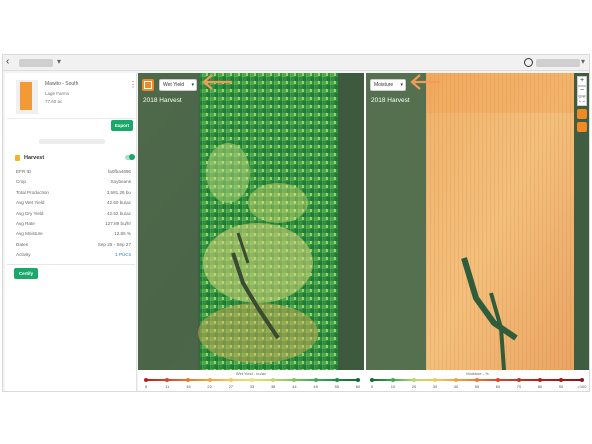 This screenshot has height=444, width=592. I want to click on legend-tick-label: 80, so click(540, 386).